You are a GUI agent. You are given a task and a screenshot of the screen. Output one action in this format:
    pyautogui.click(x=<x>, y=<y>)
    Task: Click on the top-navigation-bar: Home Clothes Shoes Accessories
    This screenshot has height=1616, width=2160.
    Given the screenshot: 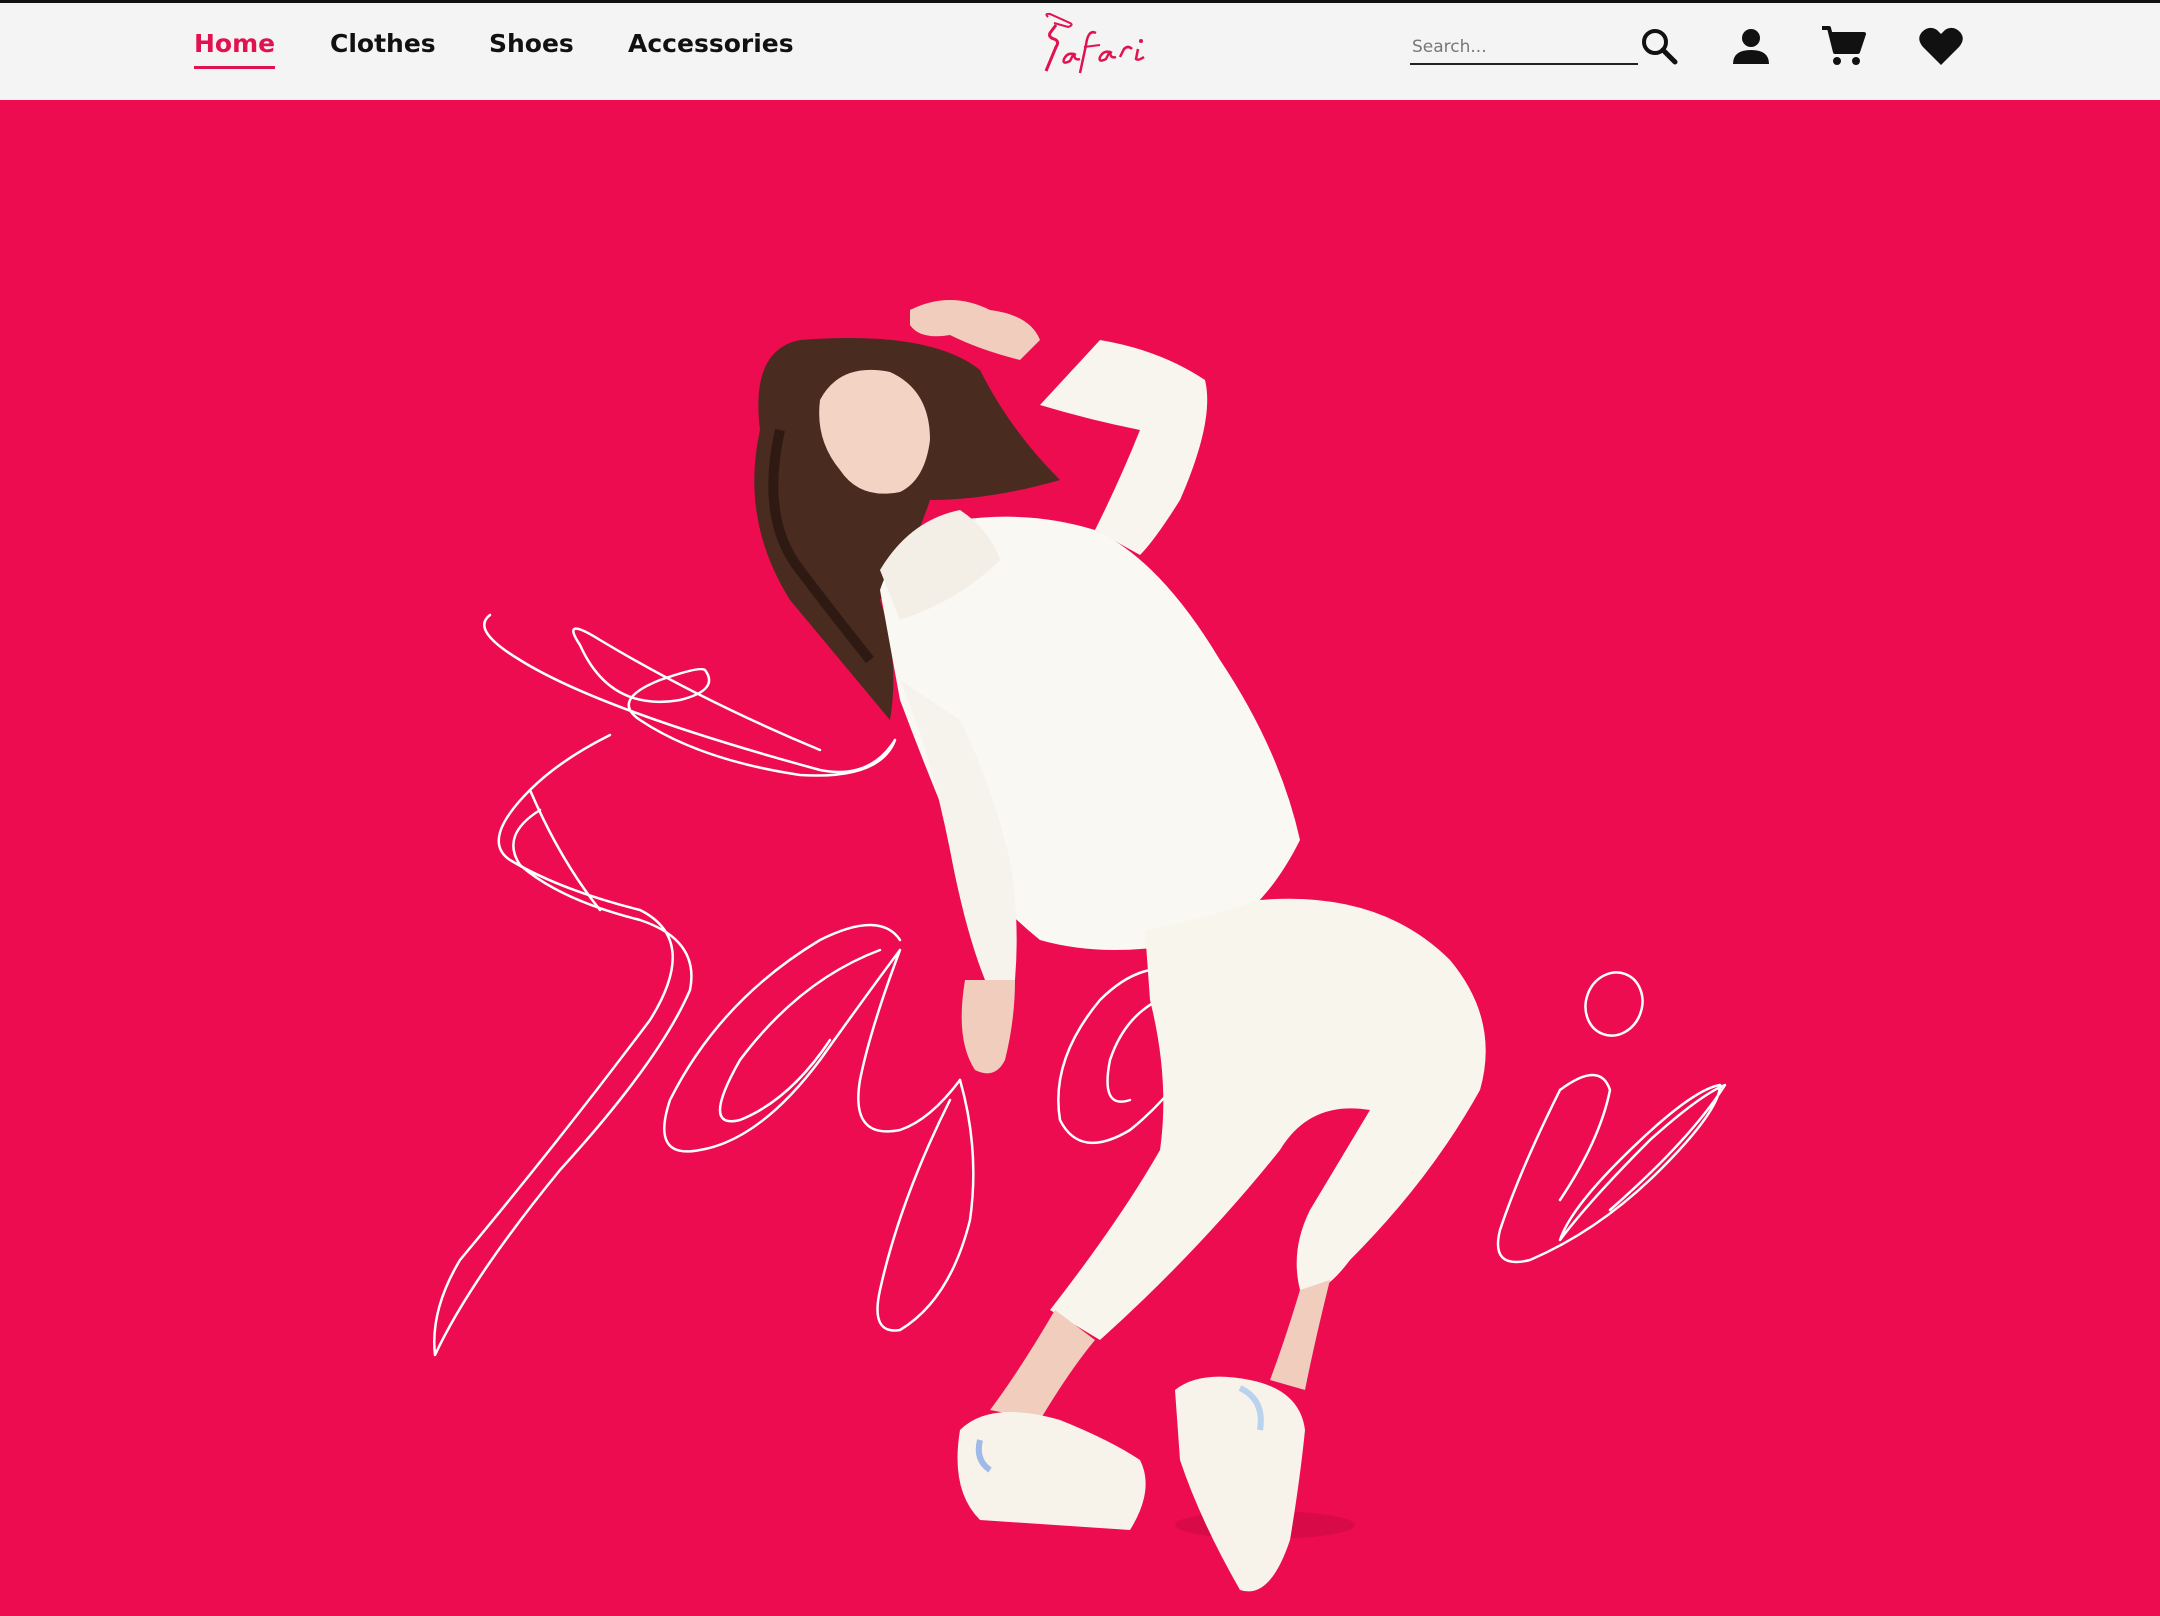 What is the action you would take?
    pyautogui.click(x=1080, y=51)
    